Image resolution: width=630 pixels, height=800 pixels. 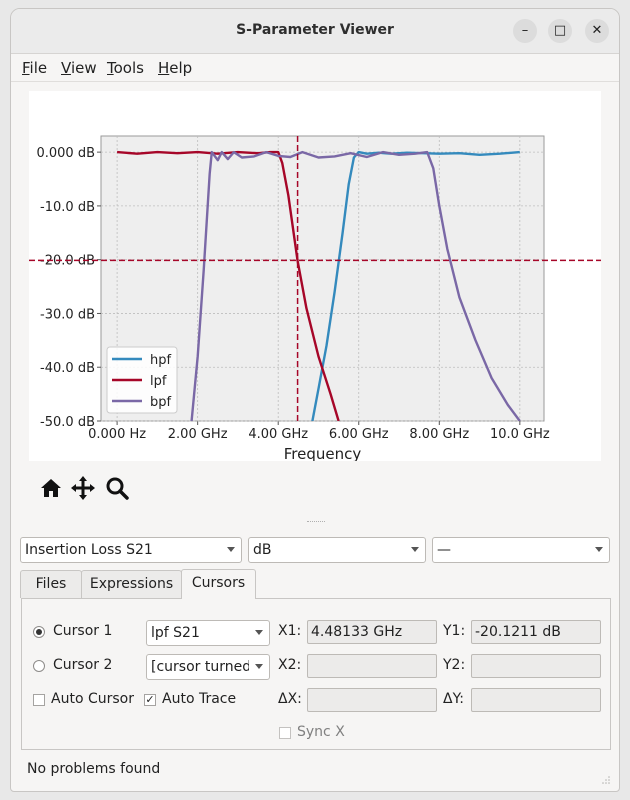 What do you see at coordinates (83, 488) in the screenshot?
I see `pan-icon` at bounding box center [83, 488].